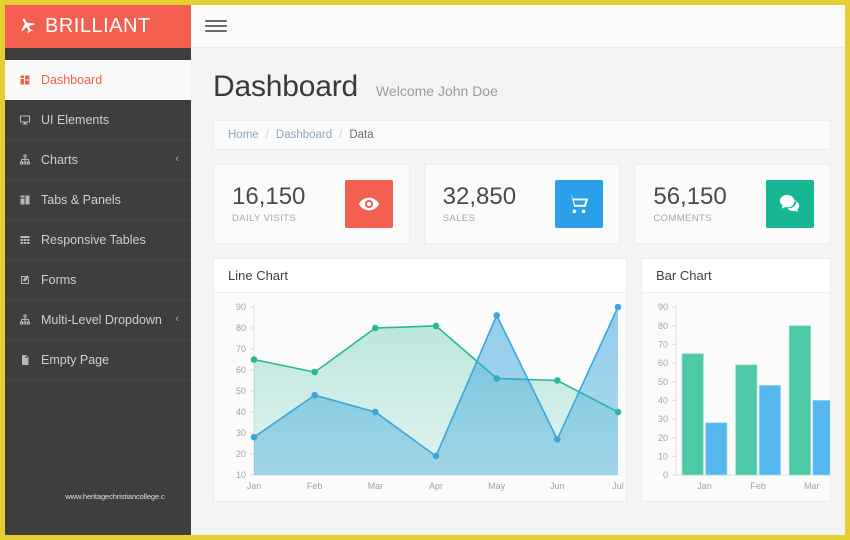  I want to click on brand-name: BRILLIANT, so click(98, 26).